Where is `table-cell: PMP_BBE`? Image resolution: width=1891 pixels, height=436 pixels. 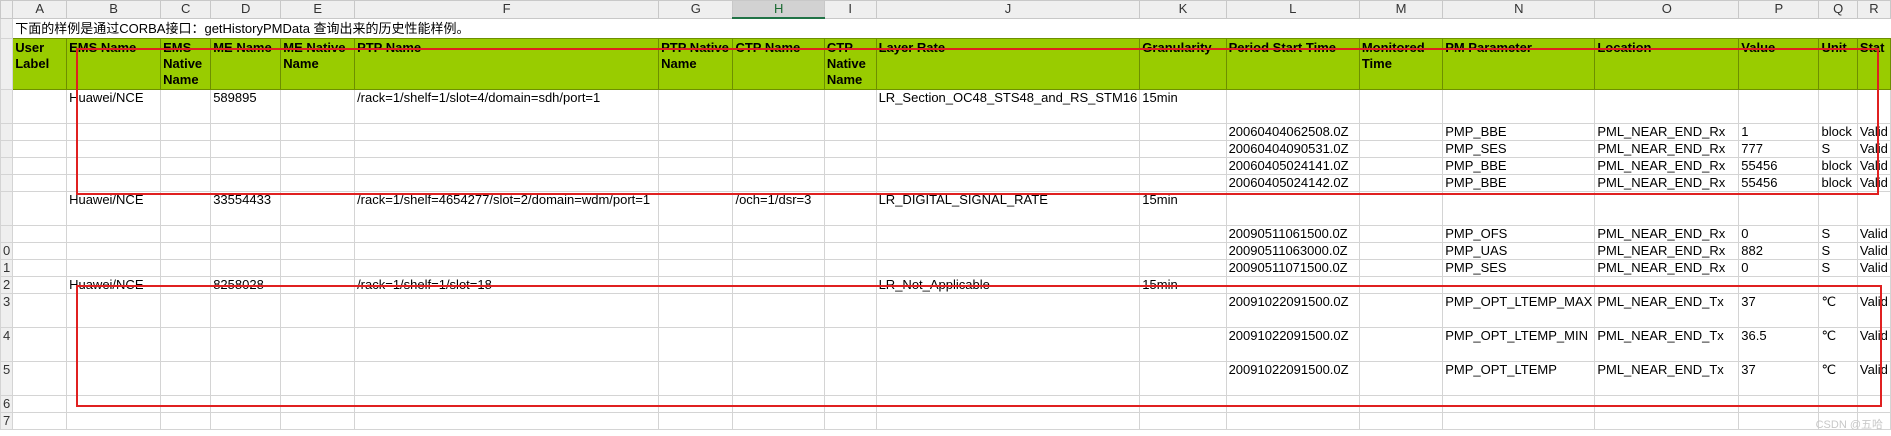 table-cell: PMP_BBE is located at coordinates (1519, 182).